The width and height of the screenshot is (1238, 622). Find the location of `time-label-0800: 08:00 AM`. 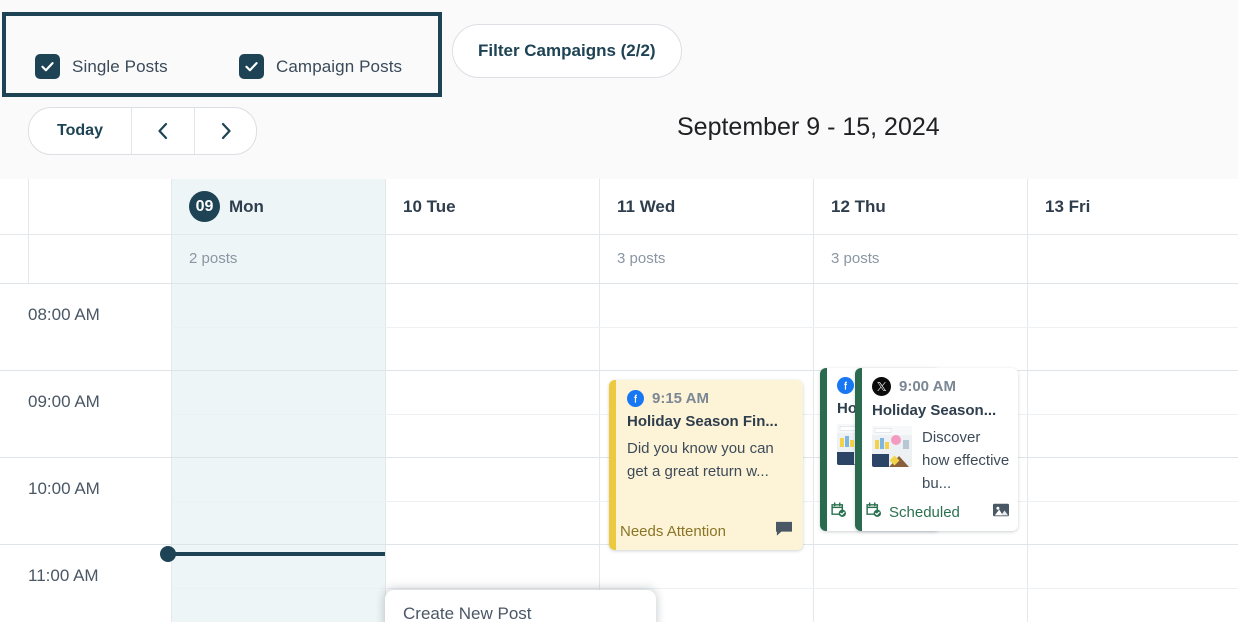

time-label-0800: 08:00 AM is located at coordinates (64, 314).